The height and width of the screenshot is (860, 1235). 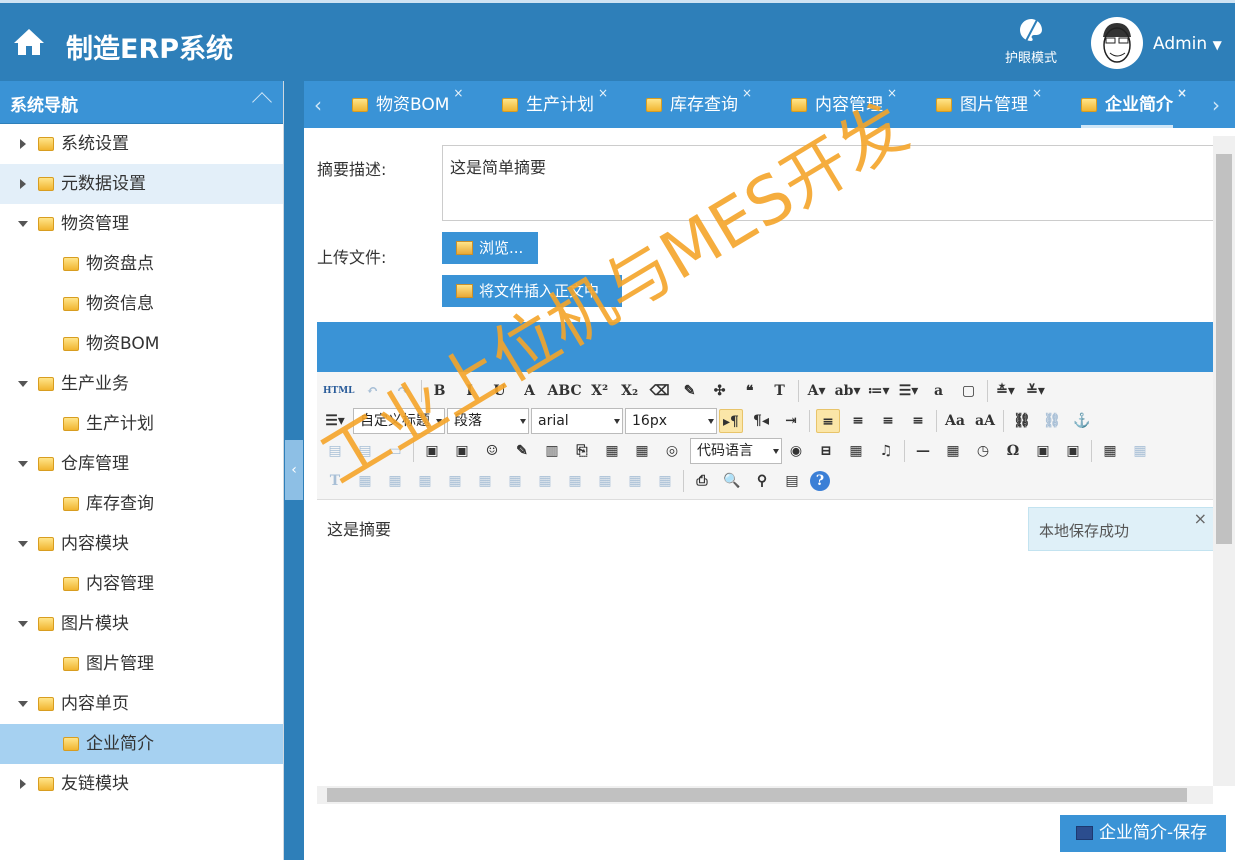 I want to click on insert-col-icon: ▦, so click(x=425, y=481).